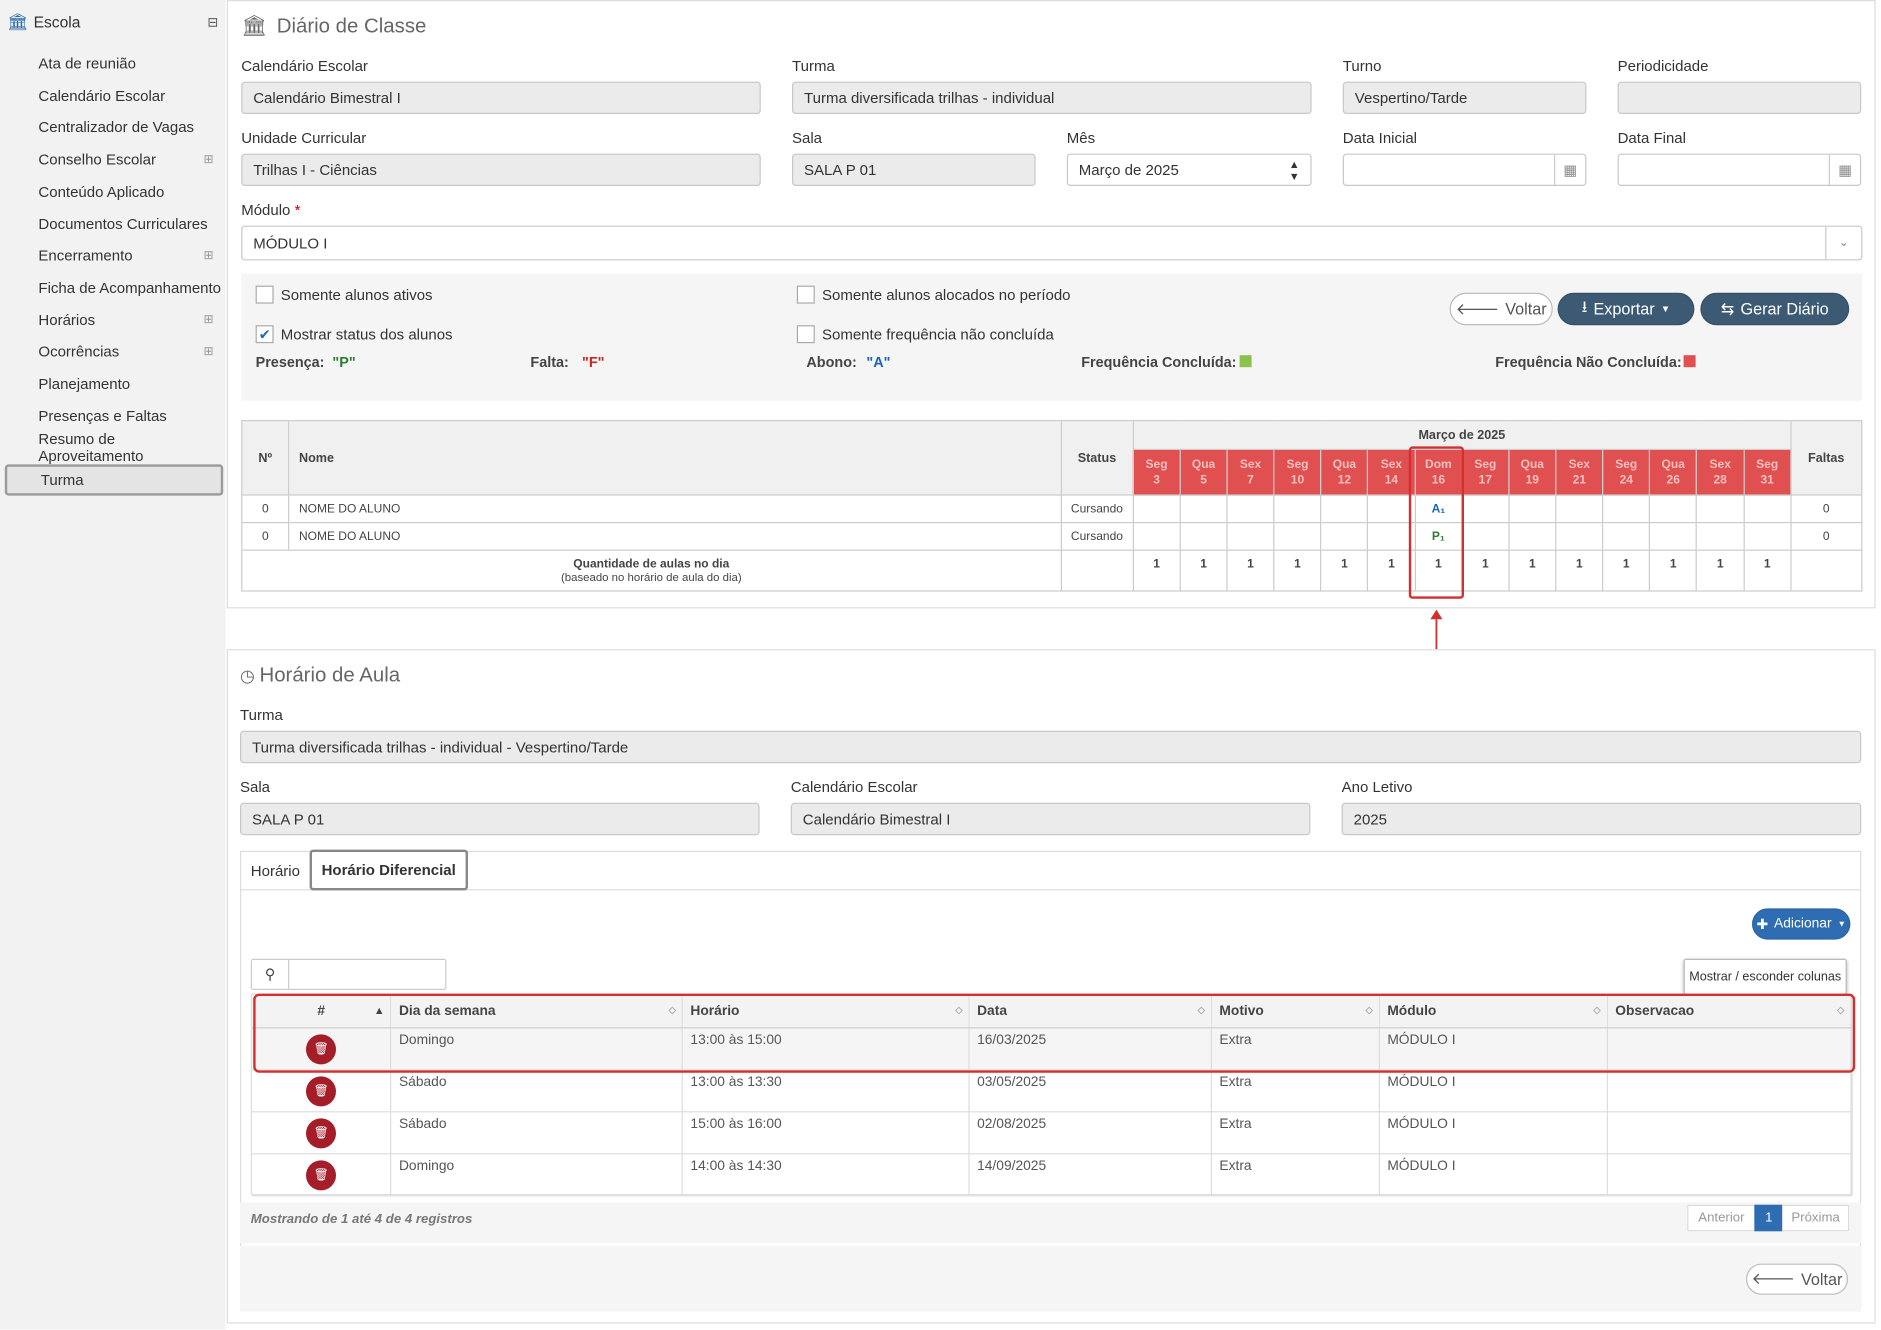 The width and height of the screenshot is (1881, 1330). What do you see at coordinates (212, 21) in the screenshot?
I see `collapse-icon: ⊟` at bounding box center [212, 21].